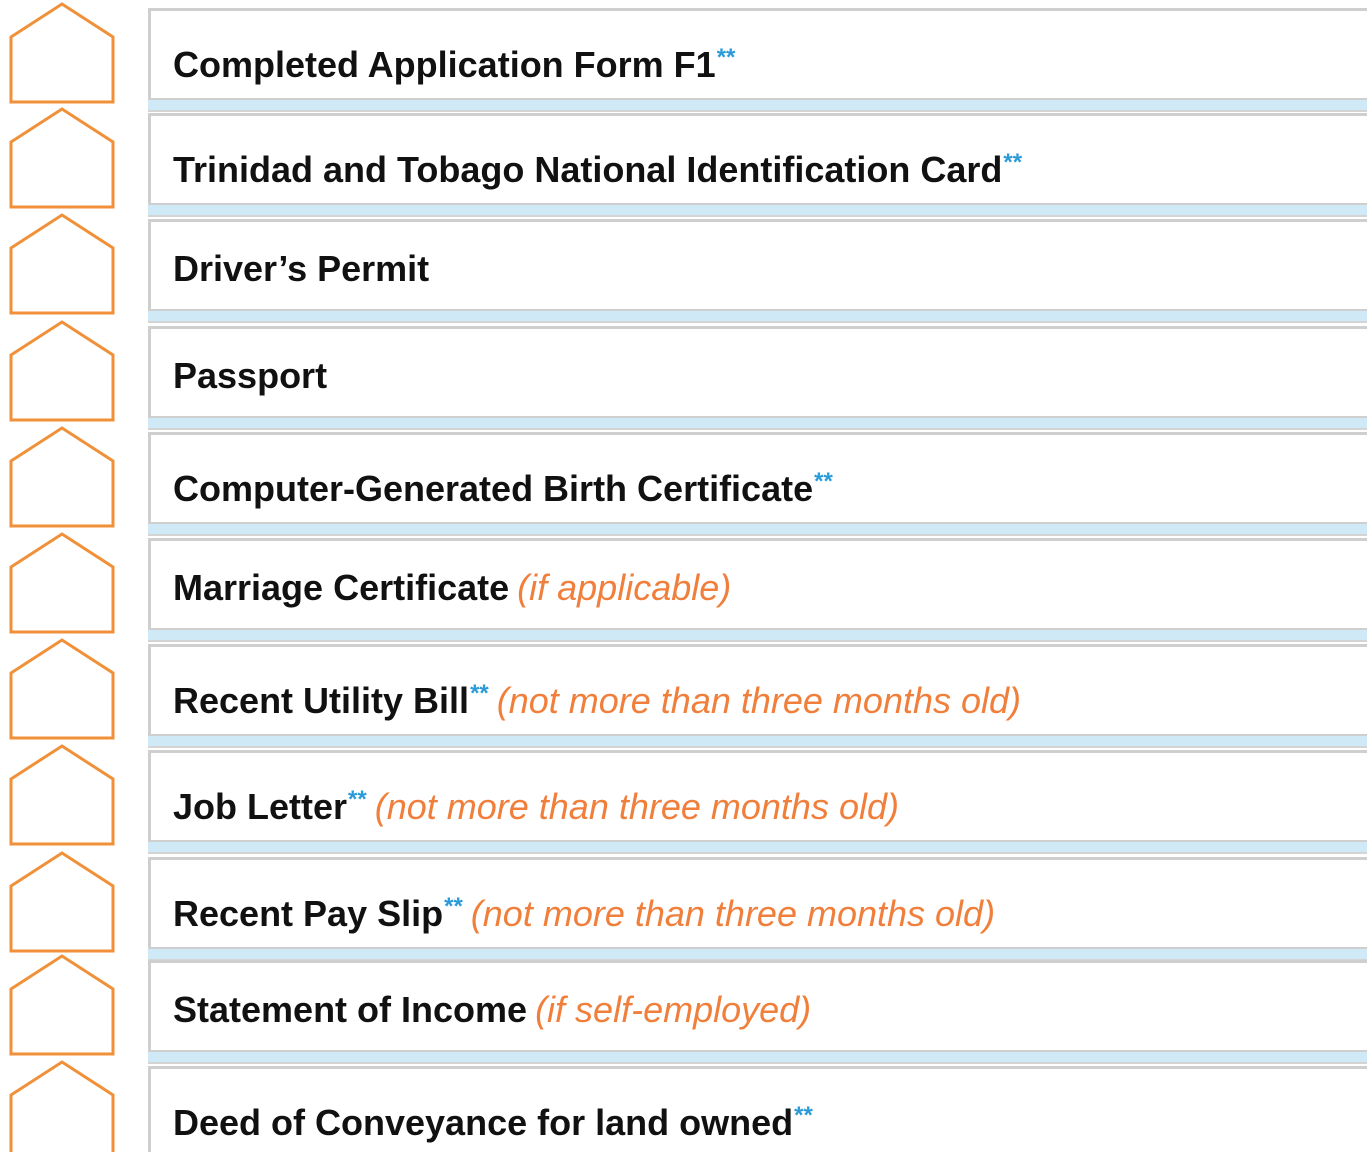 This screenshot has height=1152, width=1367. I want to click on checklist-item-label: Marriage Certificate (if applicable), so click(452, 588).